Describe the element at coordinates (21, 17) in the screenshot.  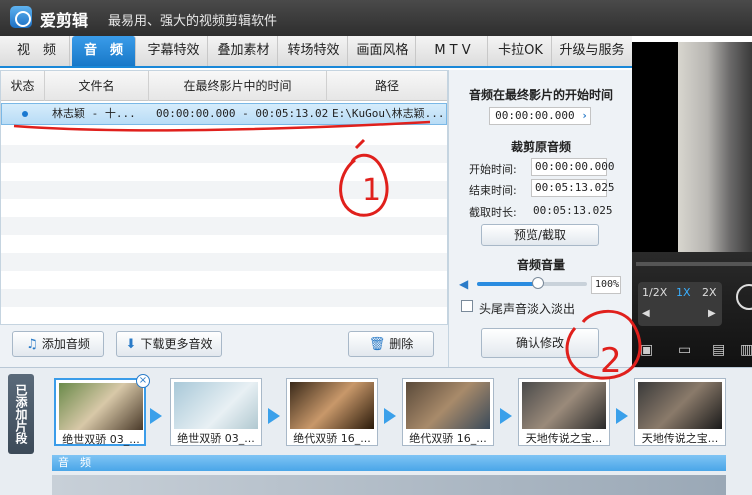
I see `app-logo-icon` at that location.